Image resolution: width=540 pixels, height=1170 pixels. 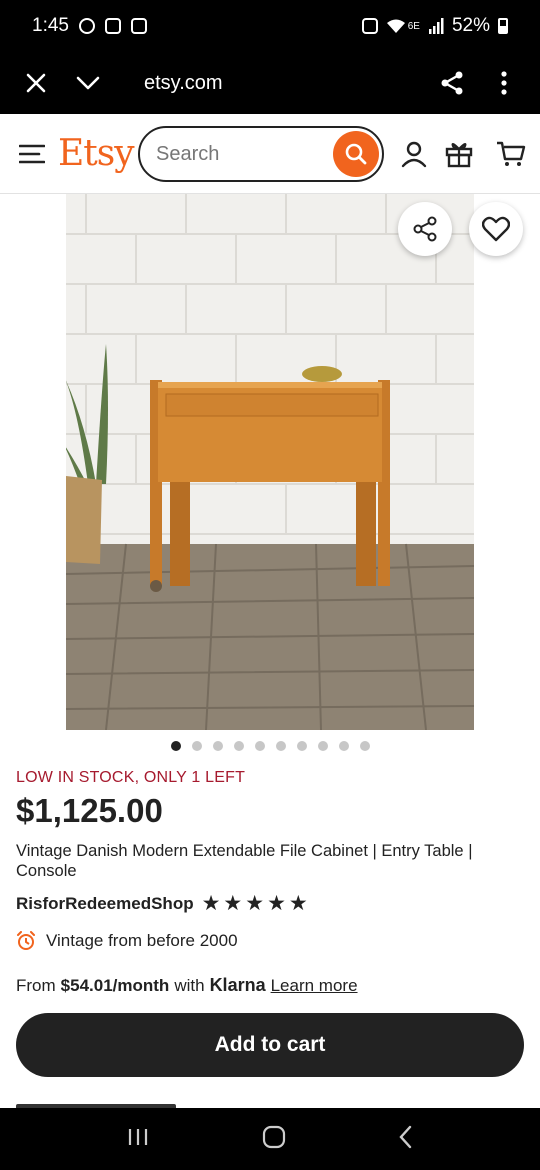 I want to click on account-button, so click(x=414, y=154).